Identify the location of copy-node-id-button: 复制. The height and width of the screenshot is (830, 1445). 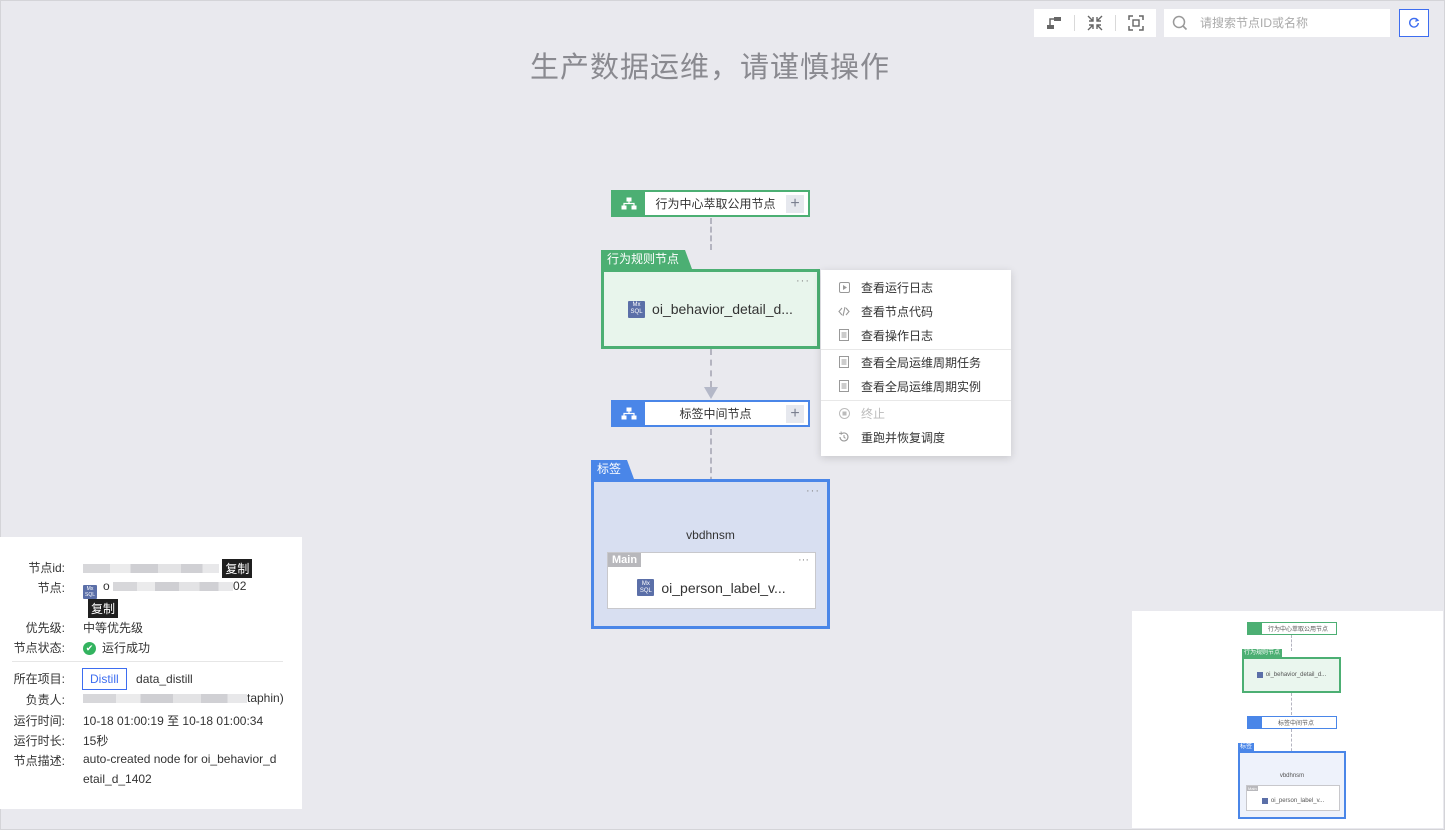
(237, 568).